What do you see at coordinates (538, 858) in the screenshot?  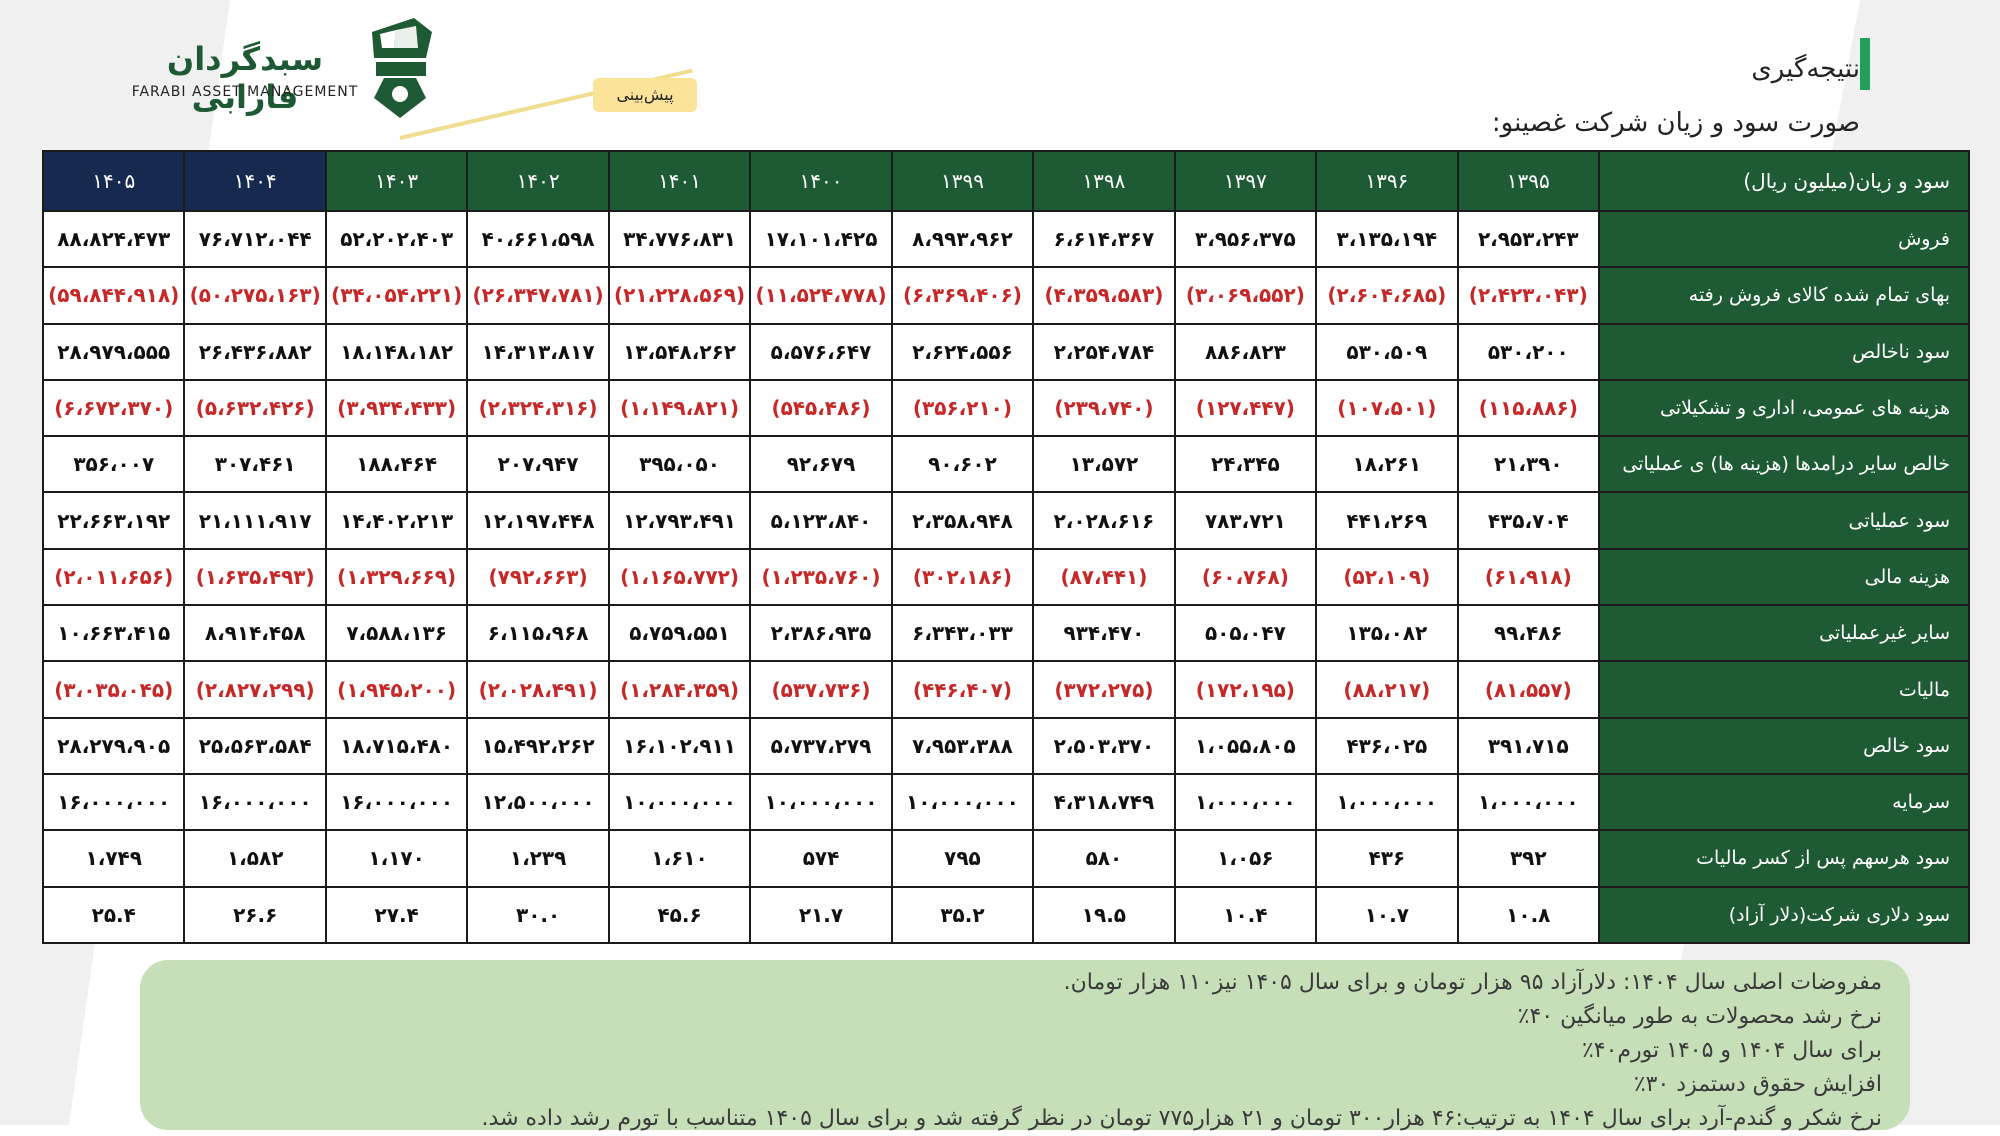 I see `table-cell: ۱،۲۳۹` at bounding box center [538, 858].